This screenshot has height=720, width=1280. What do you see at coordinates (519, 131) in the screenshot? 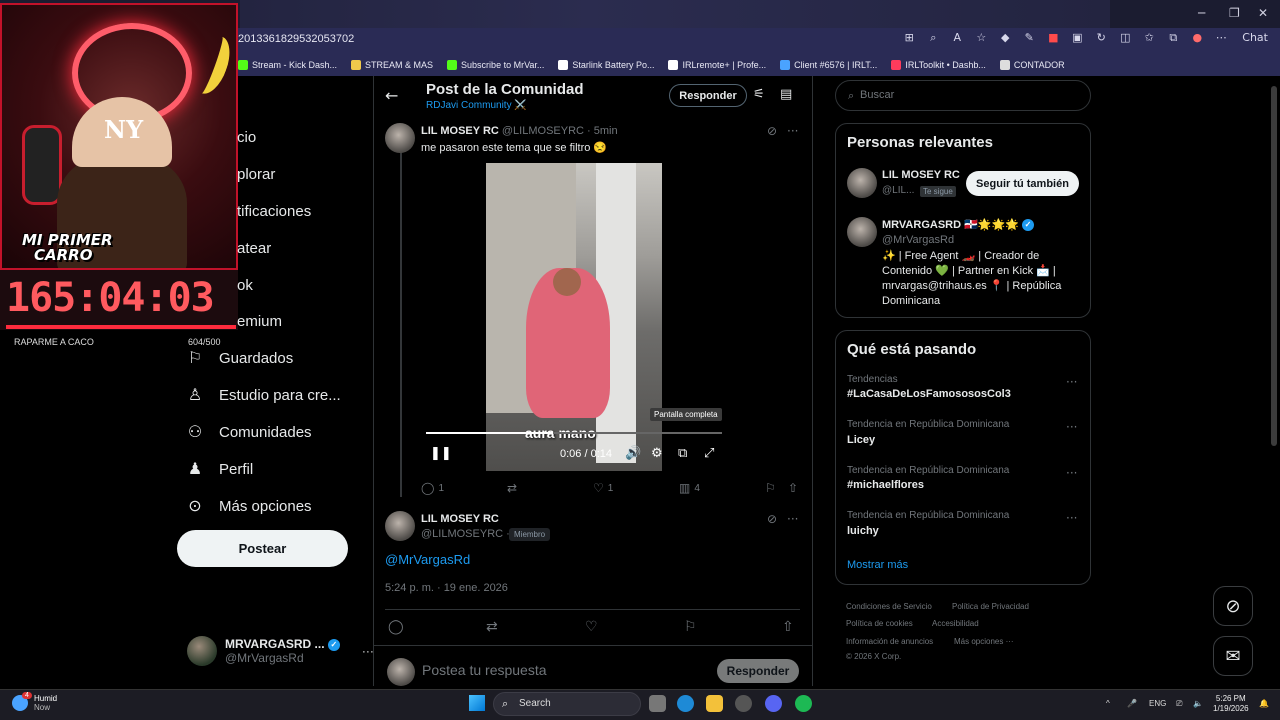
I see `tweet-author: LIL MOSEY RC @LILMOSEYRC · 5min` at bounding box center [519, 131].